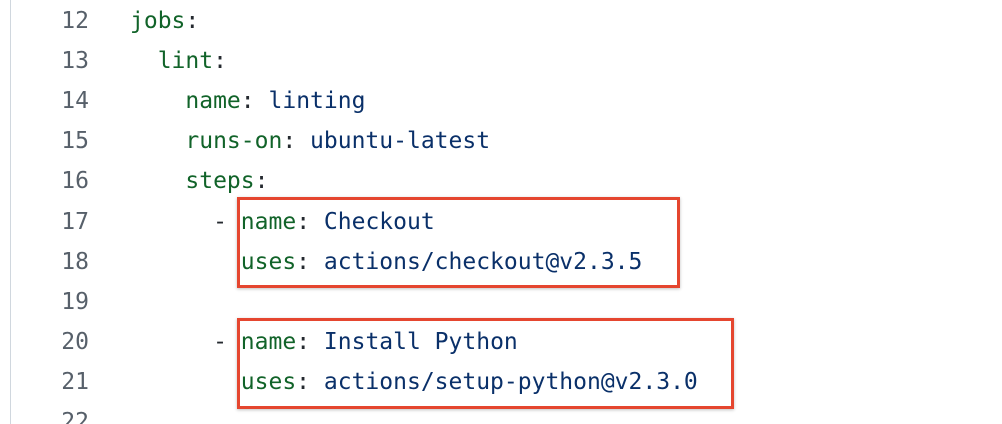  I want to click on code-text: lint:, so click(178, 61).